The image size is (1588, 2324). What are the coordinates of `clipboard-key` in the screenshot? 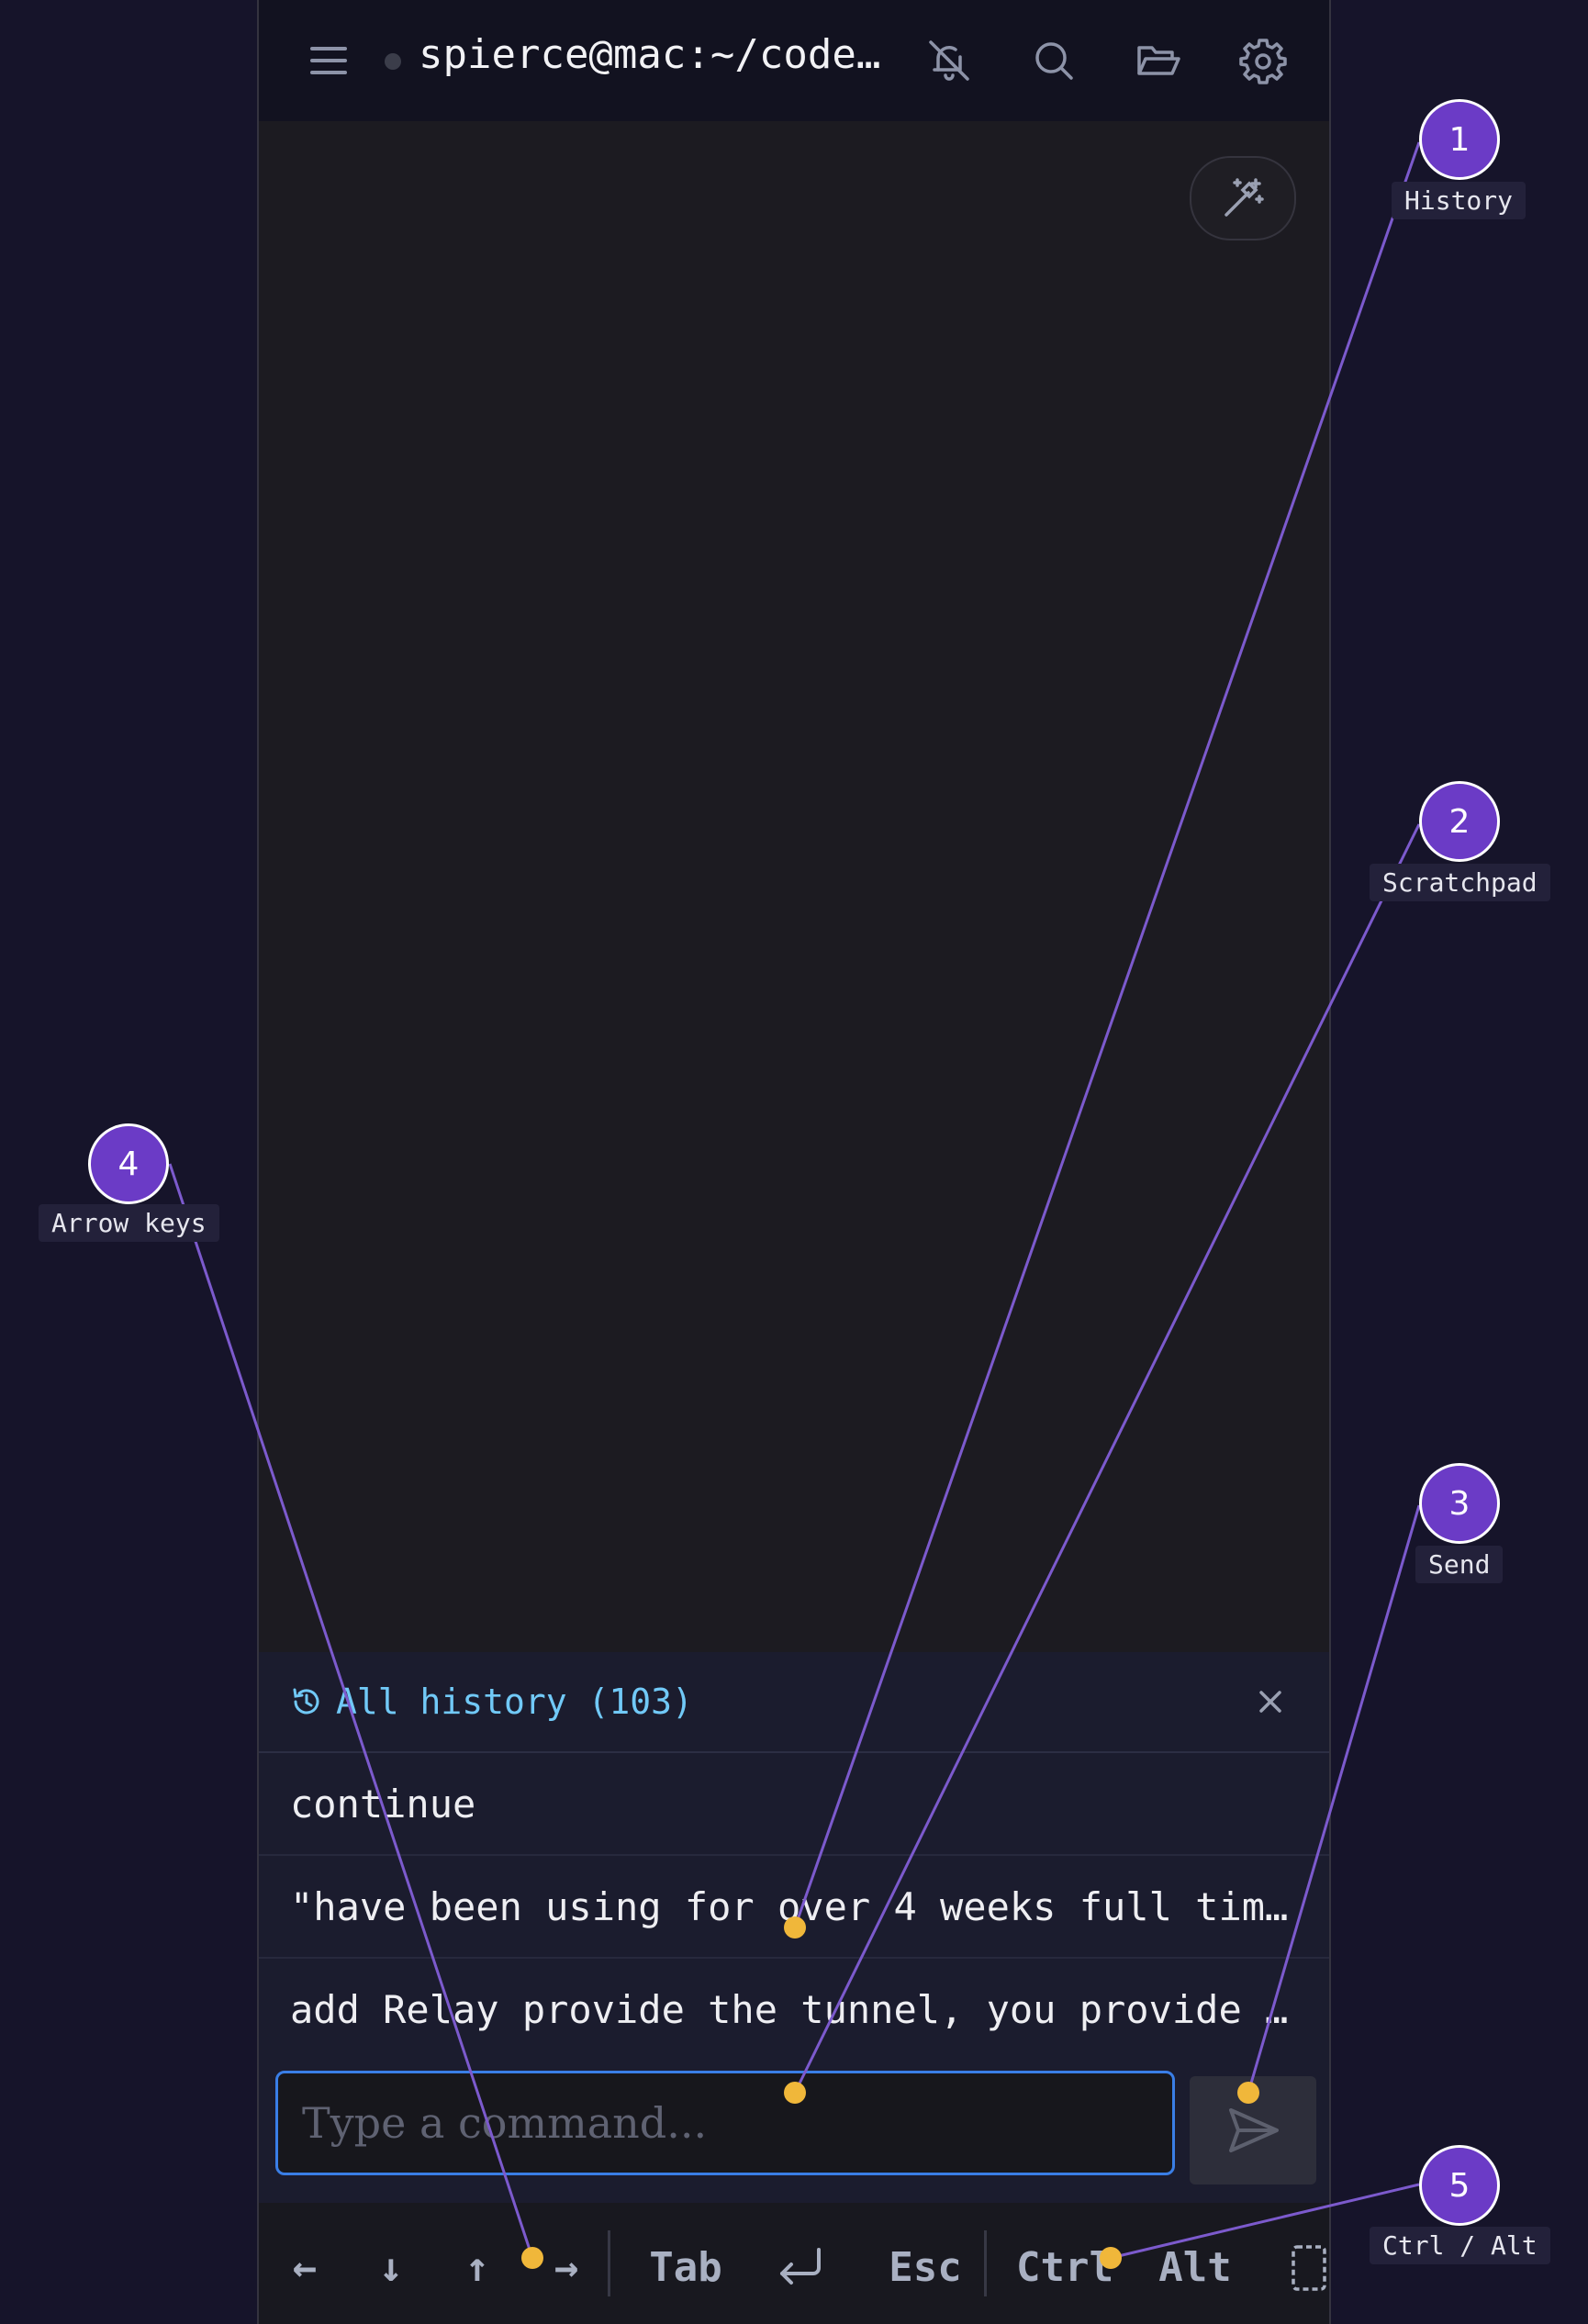 It's located at (1307, 2267).